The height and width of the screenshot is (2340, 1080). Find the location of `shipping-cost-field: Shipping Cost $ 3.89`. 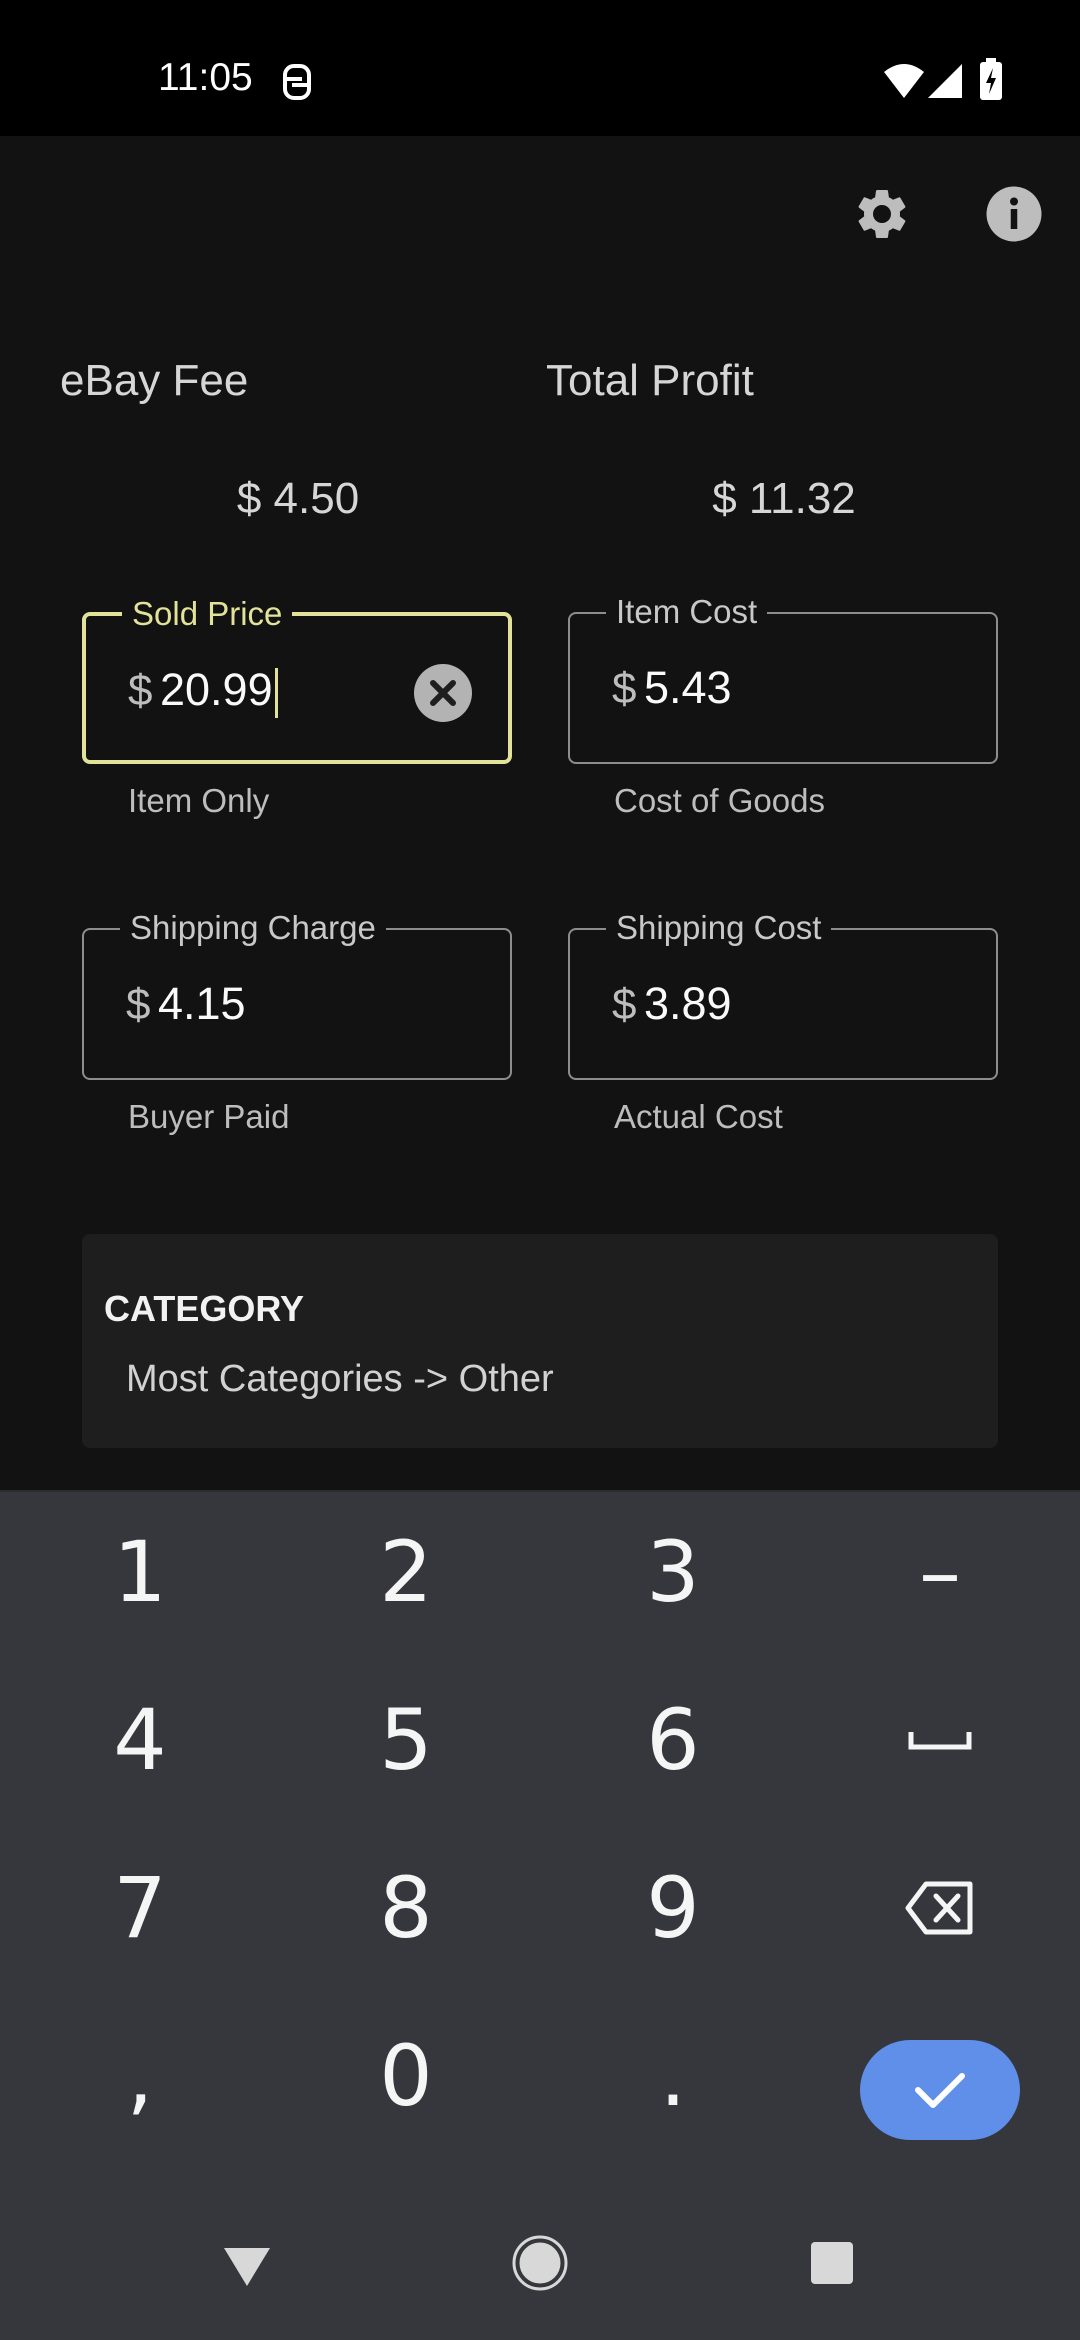

shipping-cost-field: Shipping Cost $ 3.89 is located at coordinates (783, 994).